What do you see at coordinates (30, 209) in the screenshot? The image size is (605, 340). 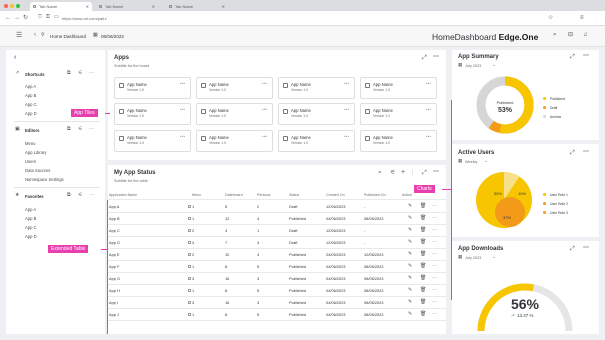 I see `sidebar-item-fav-app-a: App A` at bounding box center [30, 209].